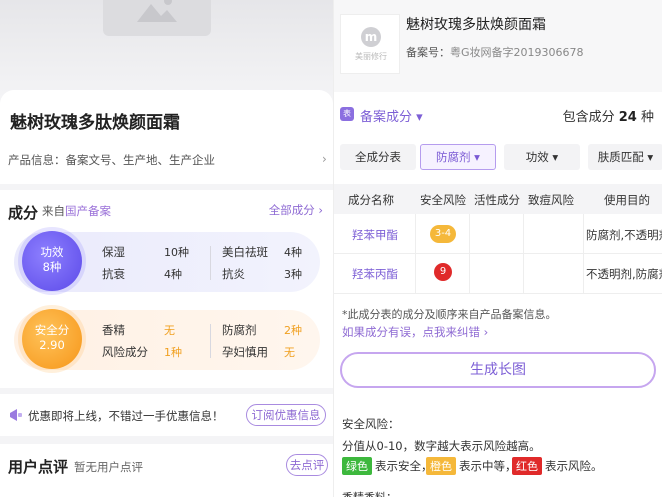 The height and width of the screenshot is (497, 662). Describe the element at coordinates (173, 352) in the screenshot. I see `safety-item-value: 1种` at that location.